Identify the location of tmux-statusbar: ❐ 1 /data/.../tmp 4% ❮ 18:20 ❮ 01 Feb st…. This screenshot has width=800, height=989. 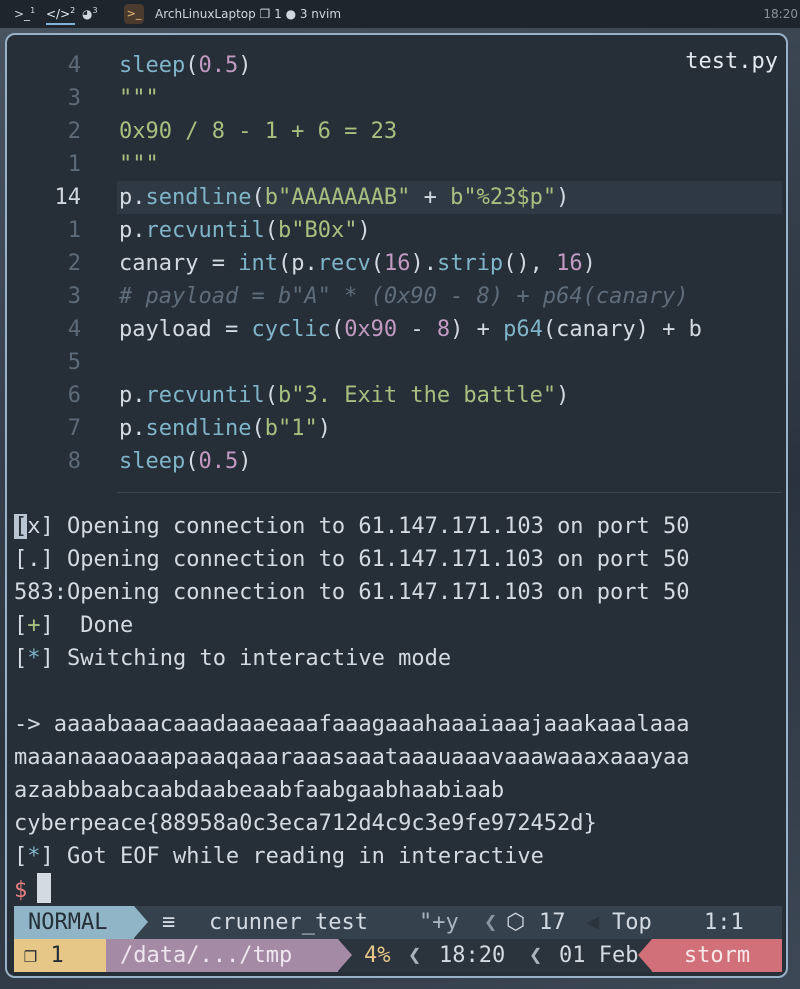
(398, 955).